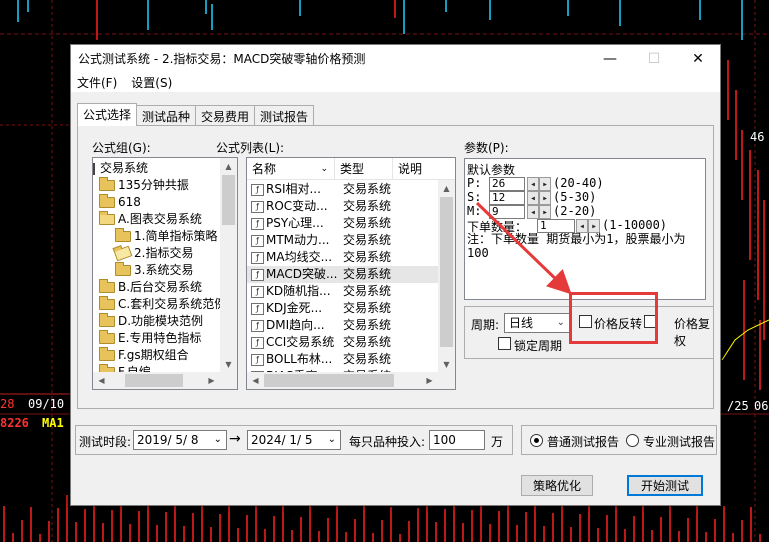  Describe the element at coordinates (342, 291) in the screenshot. I see `table-row: ƒ KD随机指... 交易系统` at that location.